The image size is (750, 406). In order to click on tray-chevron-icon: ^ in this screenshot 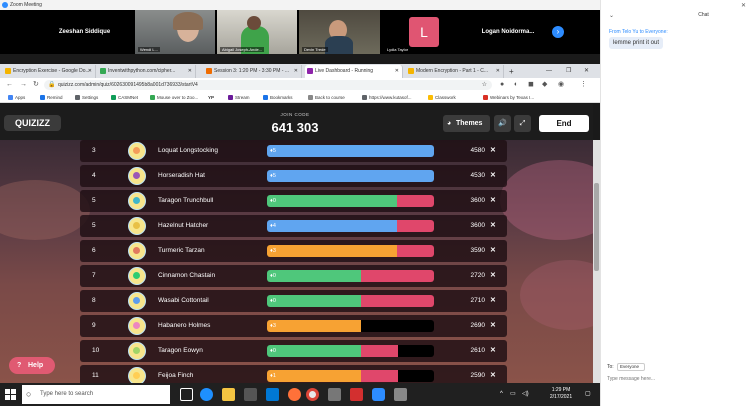, I will do `click(501, 394)`.